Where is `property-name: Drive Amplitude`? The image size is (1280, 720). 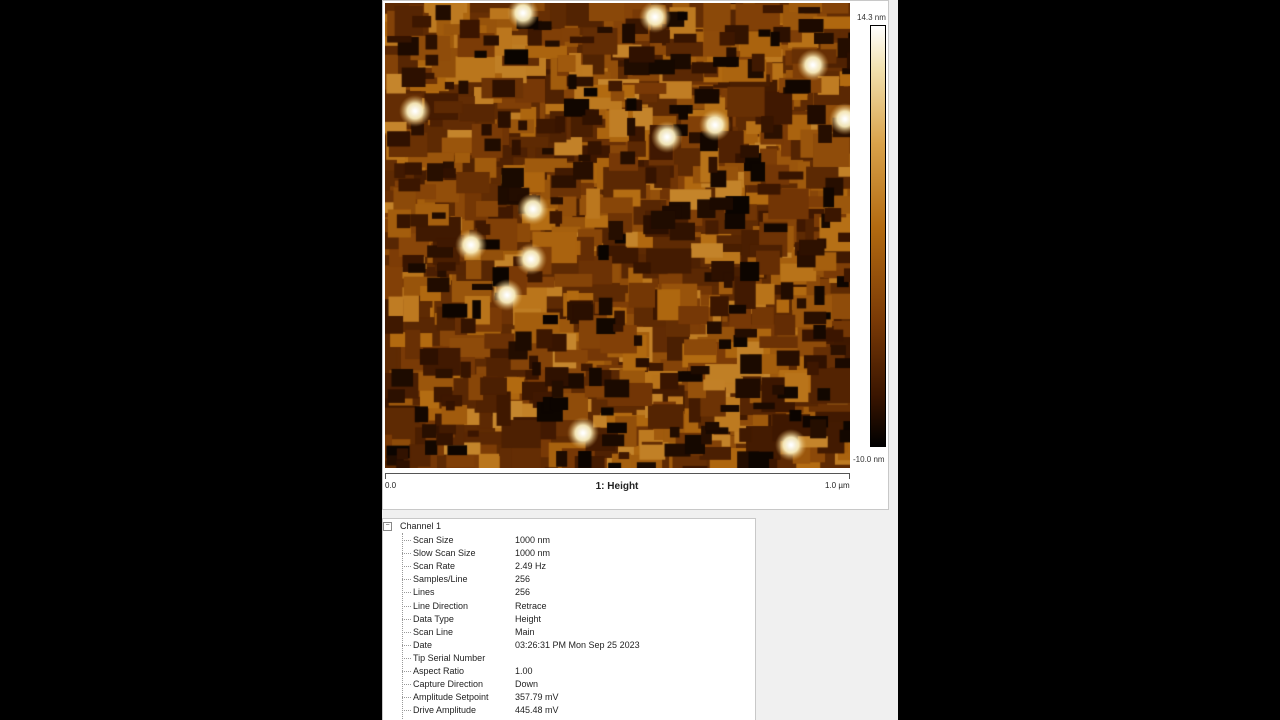 property-name: Drive Amplitude is located at coordinates (445, 710).